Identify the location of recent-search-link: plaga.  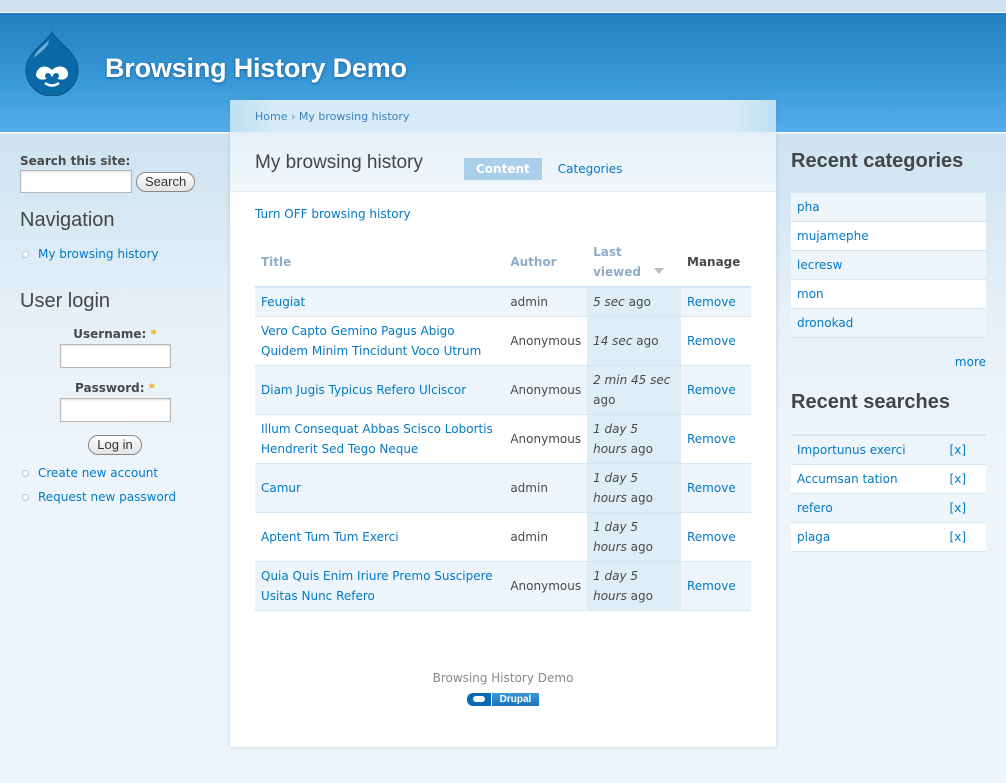
(813, 537).